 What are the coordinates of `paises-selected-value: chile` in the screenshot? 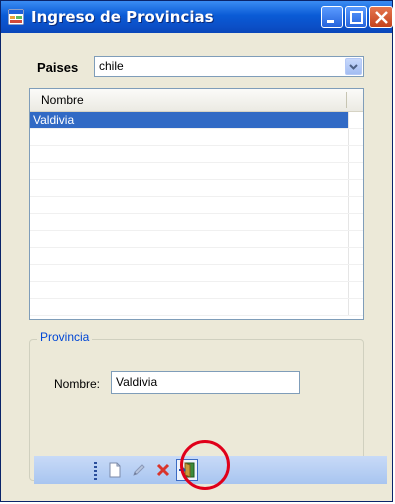 It's located at (111, 66).